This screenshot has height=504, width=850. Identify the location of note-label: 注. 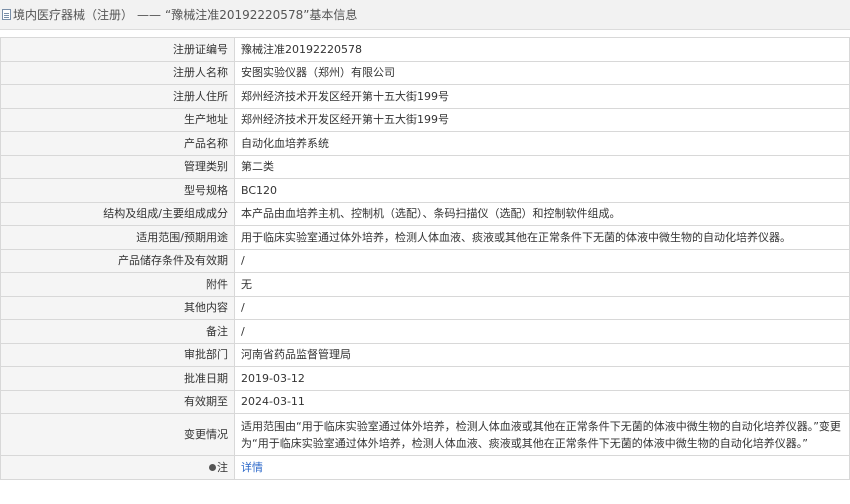
(222, 467).